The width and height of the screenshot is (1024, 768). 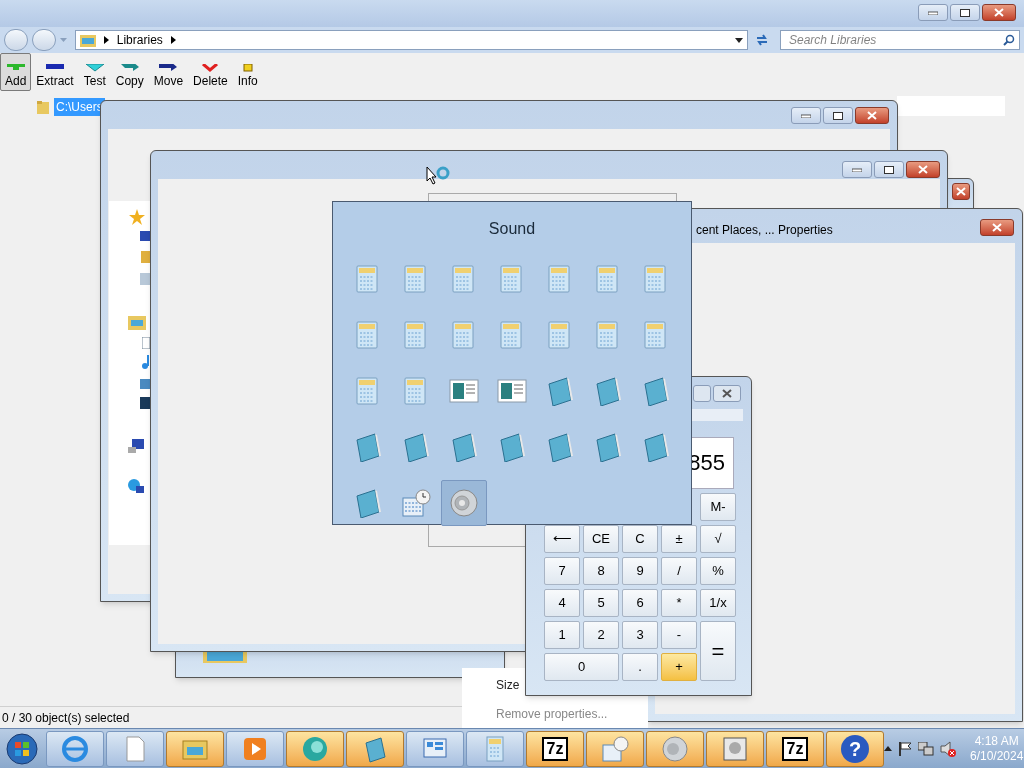 I want to click on computer-icon, so click(x=136, y=446).